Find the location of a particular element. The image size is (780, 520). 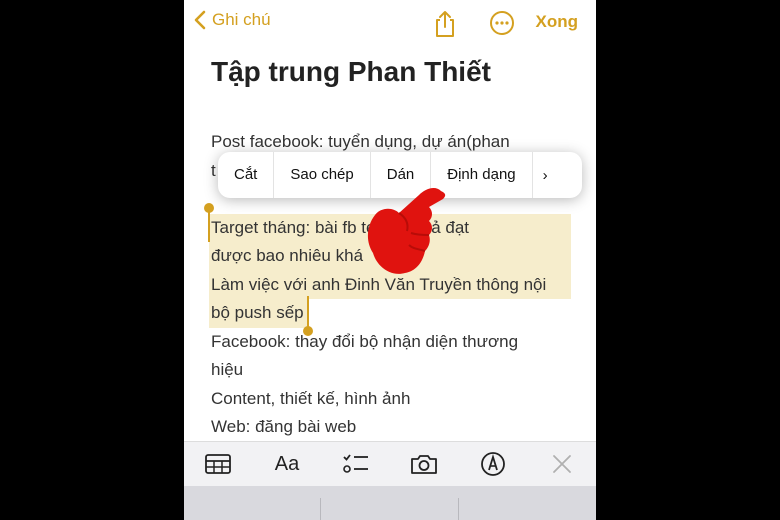

back-label: Ghi chú is located at coordinates (241, 19).